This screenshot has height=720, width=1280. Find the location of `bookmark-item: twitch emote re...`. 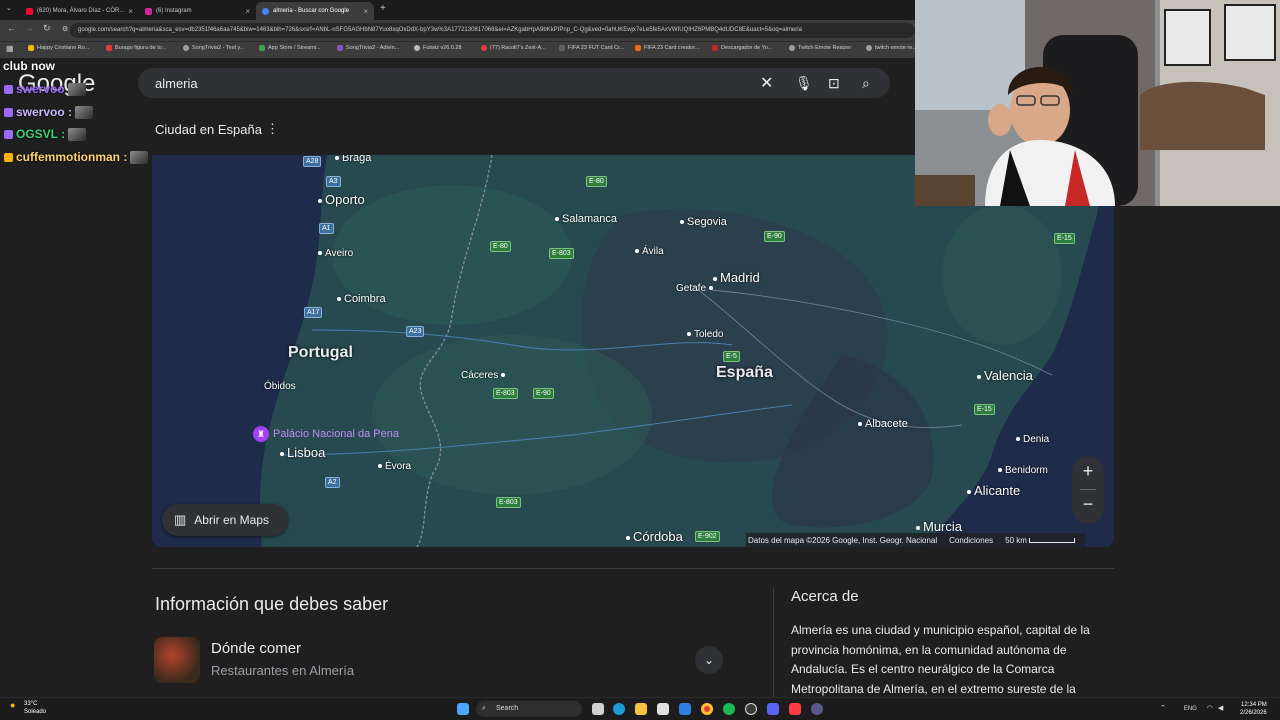

bookmark-item: twitch emote re... is located at coordinates (891, 48).